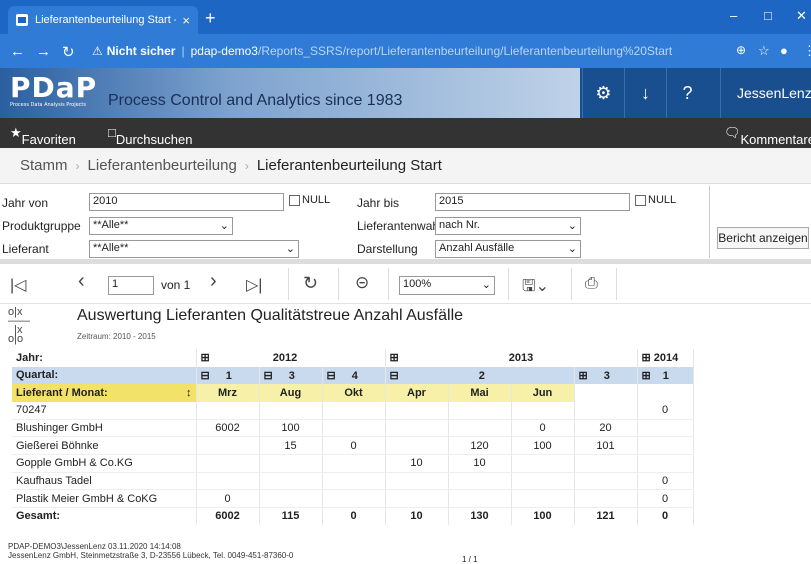  Describe the element at coordinates (353, 428) in the screenshot. I see `table-row: Blushinger GmbH 6002 100 0 20` at that location.